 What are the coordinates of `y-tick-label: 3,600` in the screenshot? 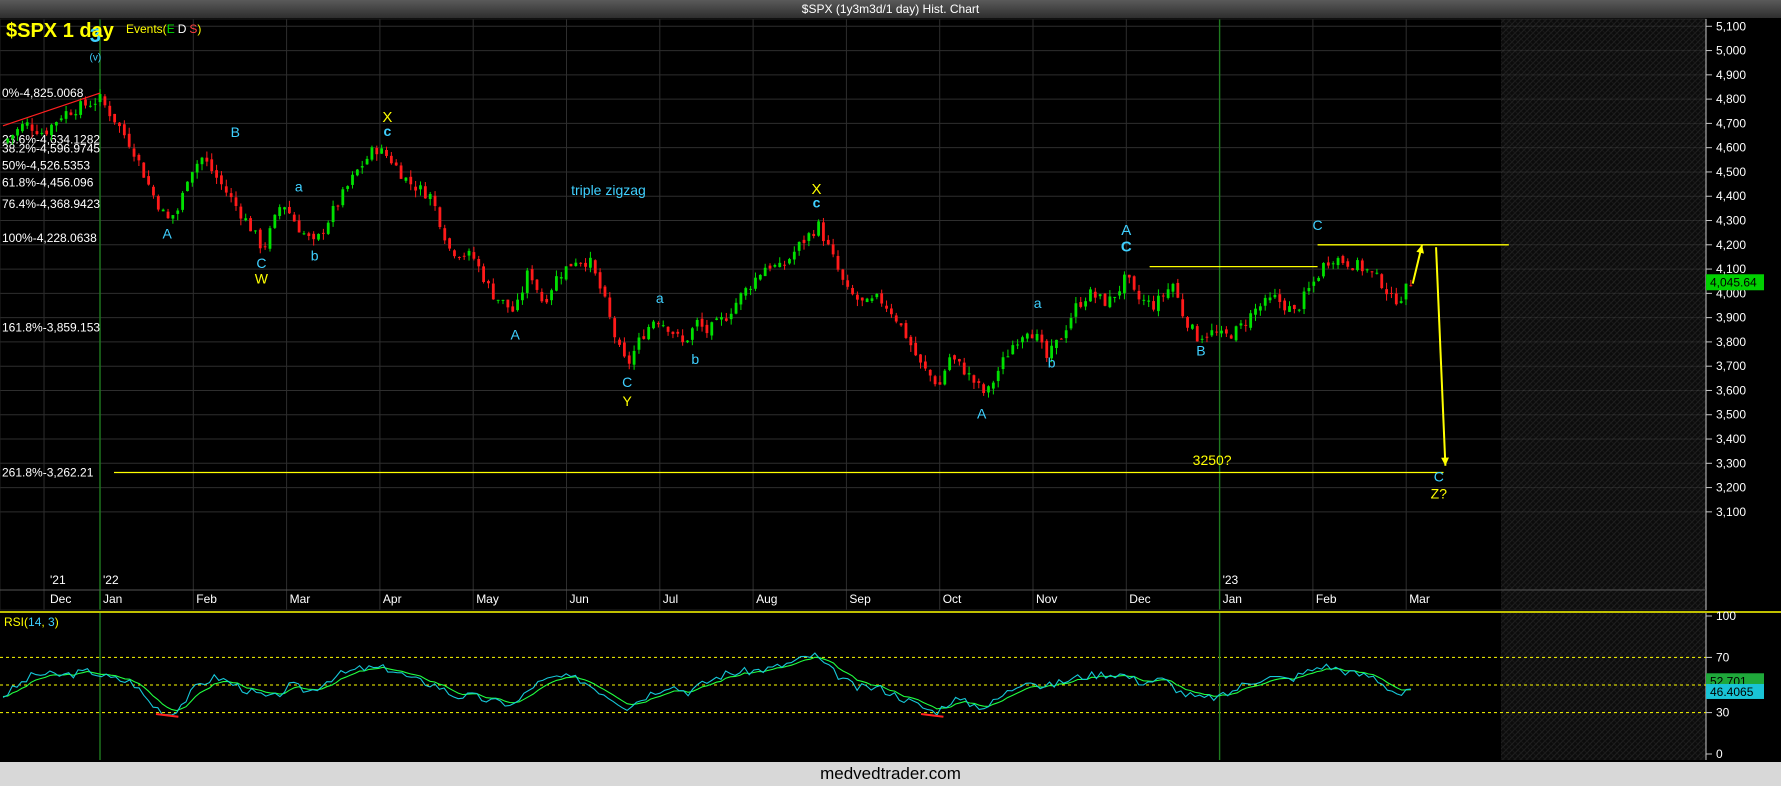 It's located at (1731, 390).